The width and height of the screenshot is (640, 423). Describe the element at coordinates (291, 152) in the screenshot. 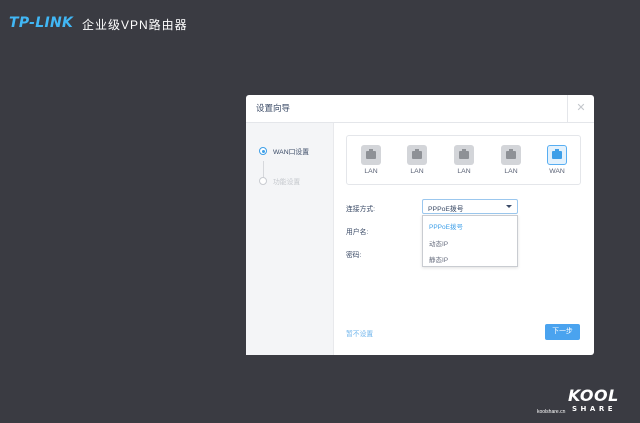

I see `step-label: WAN口设置` at that location.